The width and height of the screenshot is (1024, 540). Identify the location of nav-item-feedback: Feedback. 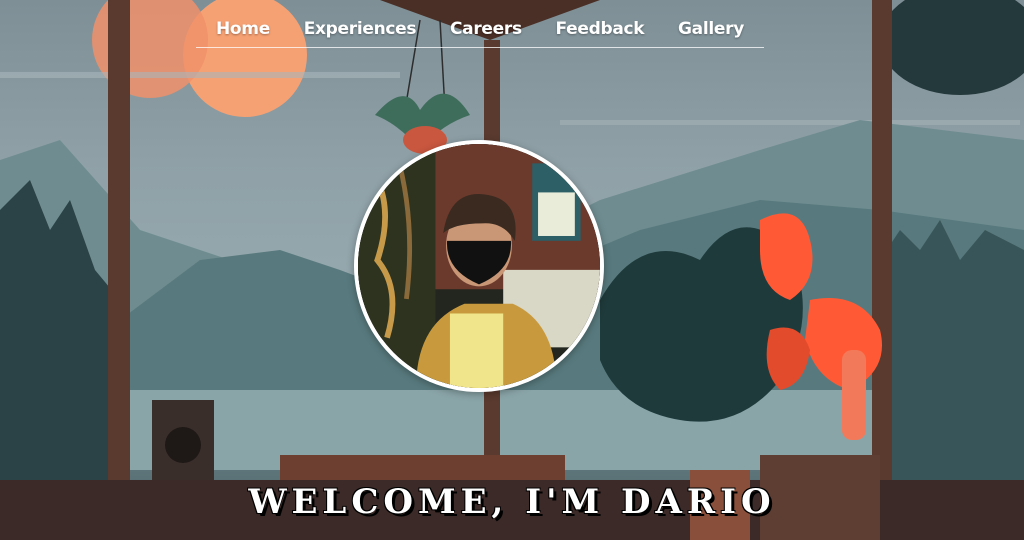
(600, 29).